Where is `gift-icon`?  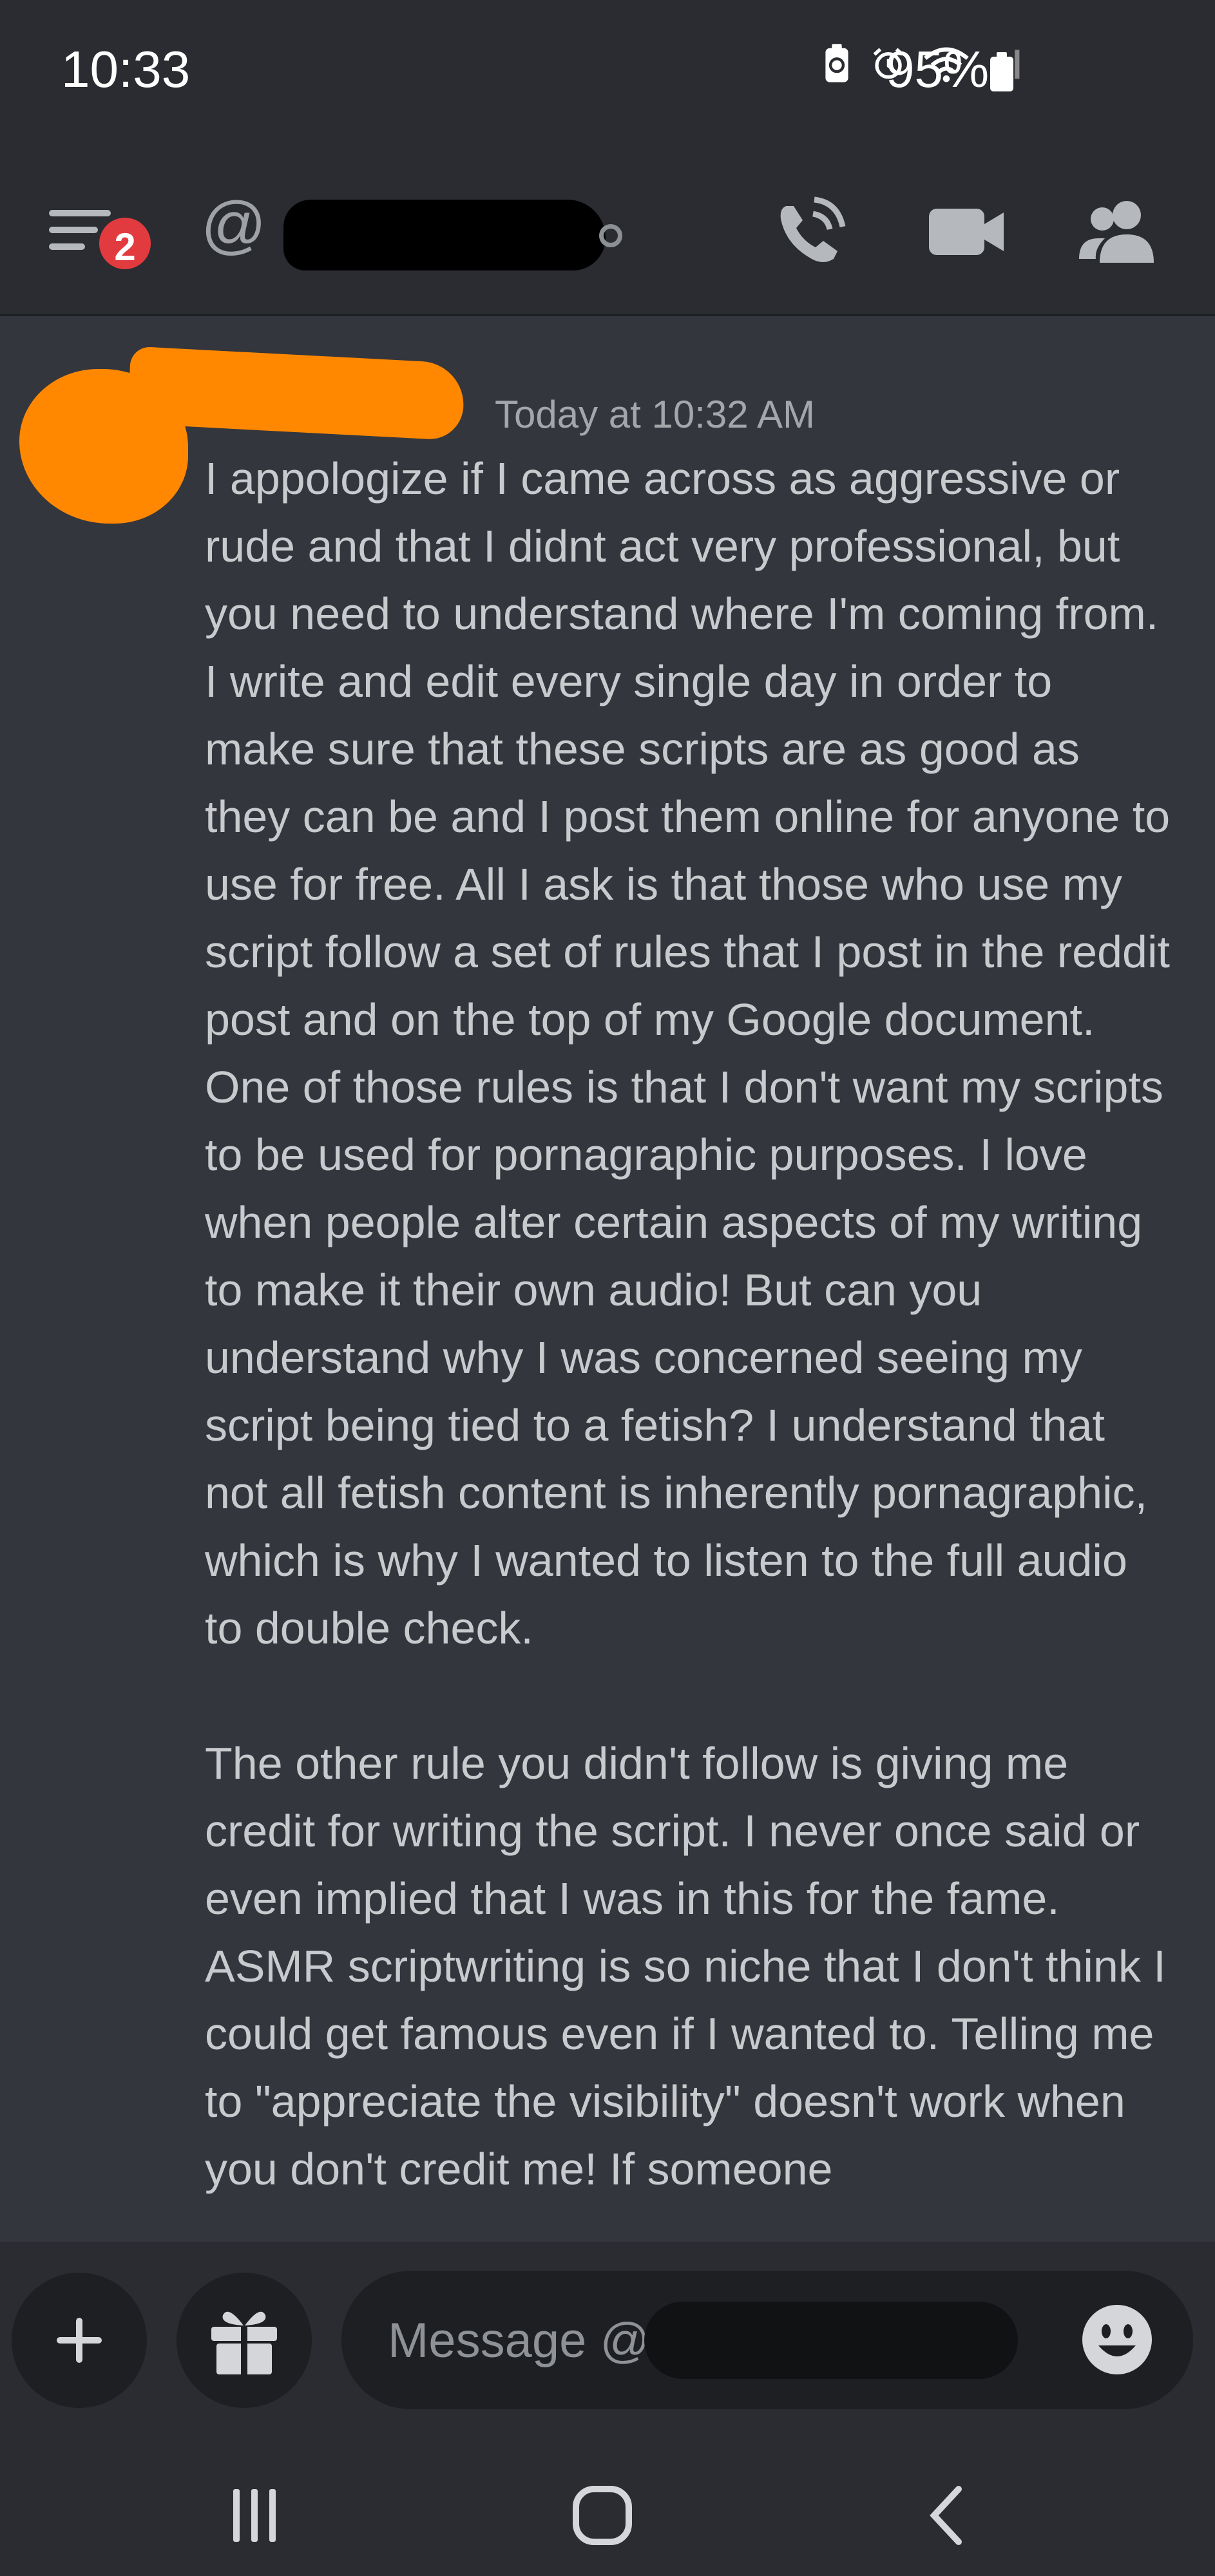
gift-icon is located at coordinates (244, 2342).